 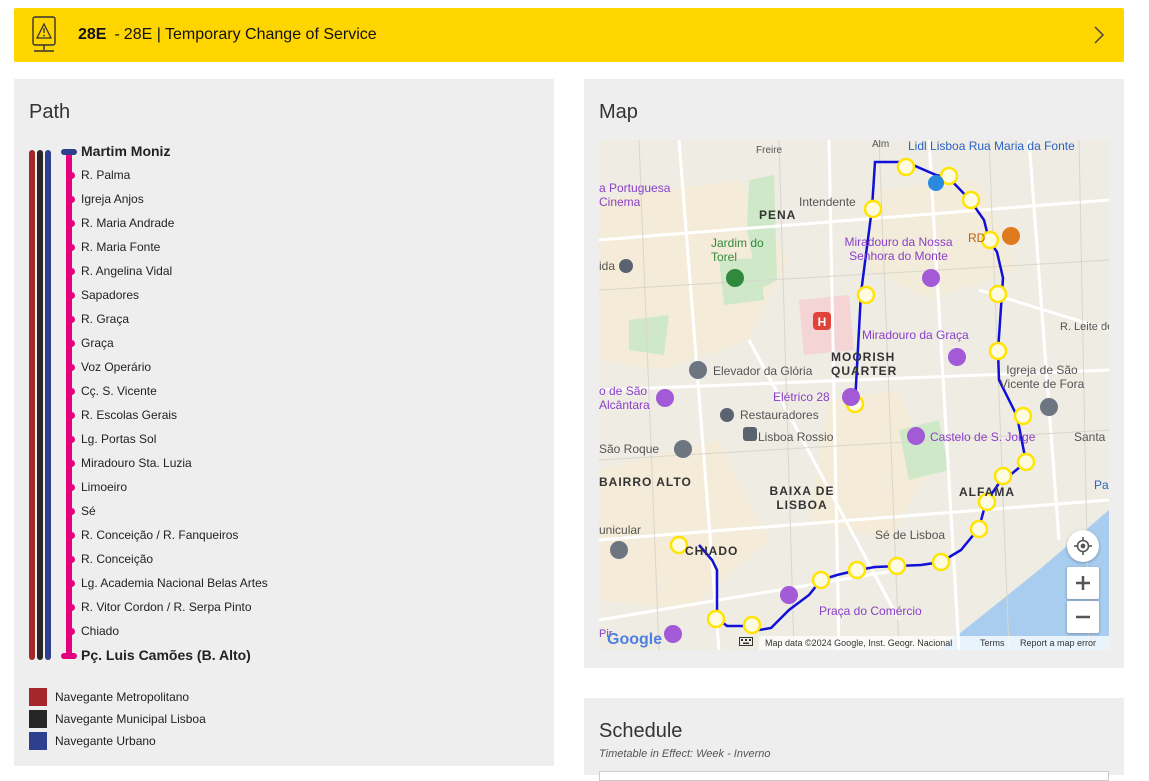 What do you see at coordinates (129, 415) in the screenshot?
I see `stop-label: R. Escolas Gerais` at bounding box center [129, 415].